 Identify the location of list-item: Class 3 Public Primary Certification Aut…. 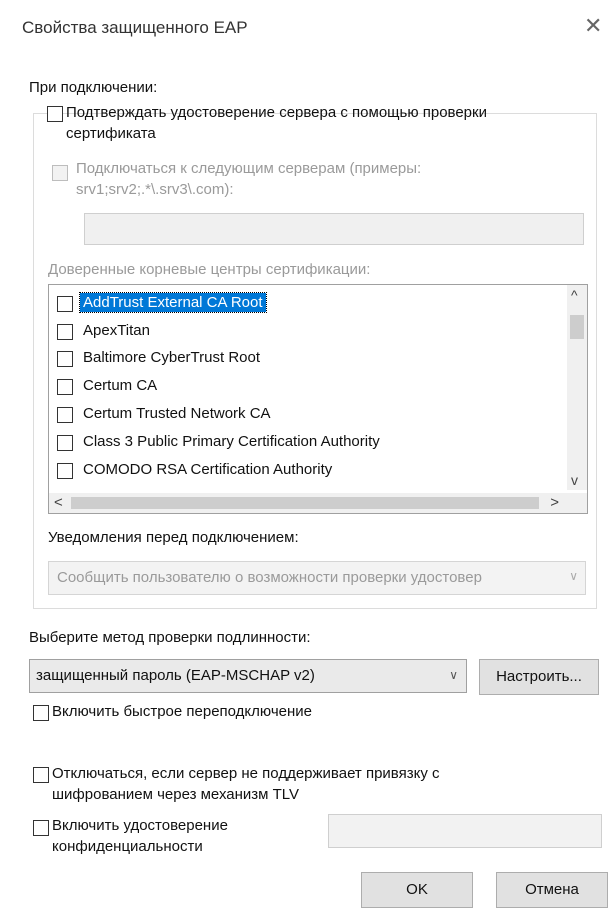
(304, 442).